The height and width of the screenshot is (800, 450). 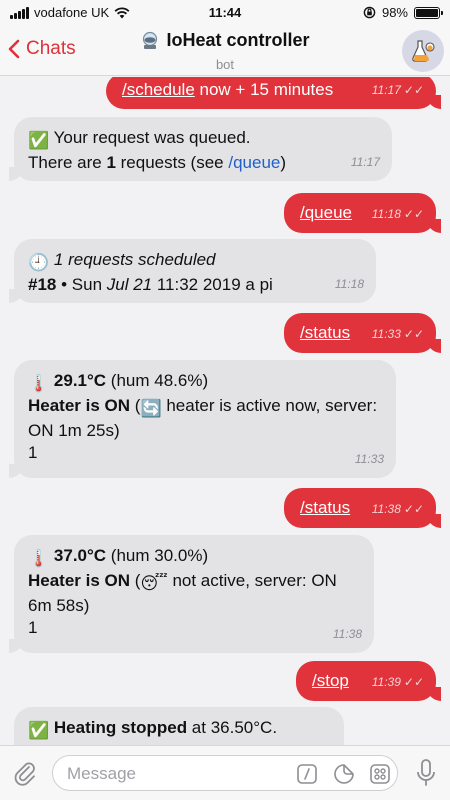 What do you see at coordinates (394, 12) in the screenshot?
I see `battery-percent: 98%` at bounding box center [394, 12].